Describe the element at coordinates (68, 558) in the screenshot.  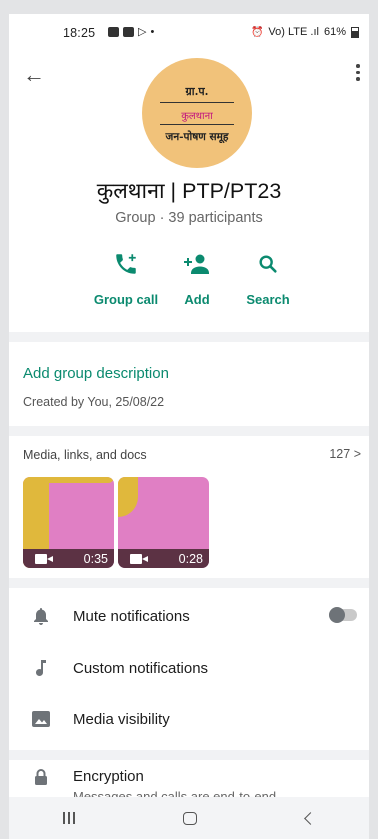
I see `video-info-bar: 0:35` at that location.